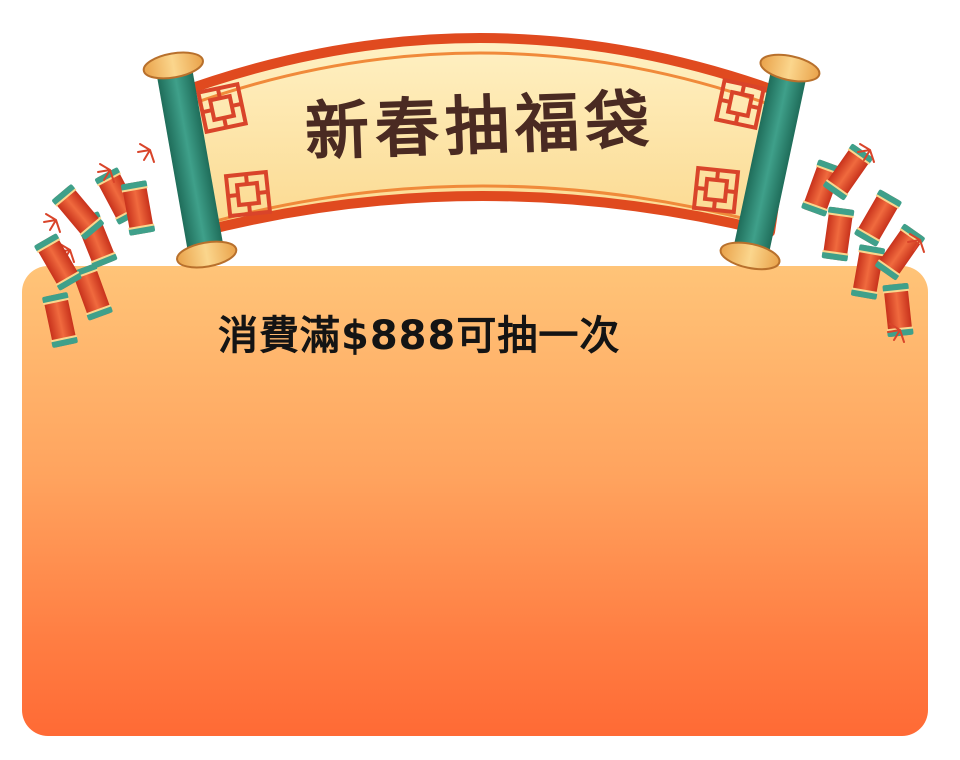 Image resolution: width=960 pixels, height=760 pixels. What do you see at coordinates (863, 243) in the screenshot?
I see `right-firecrackers` at bounding box center [863, 243].